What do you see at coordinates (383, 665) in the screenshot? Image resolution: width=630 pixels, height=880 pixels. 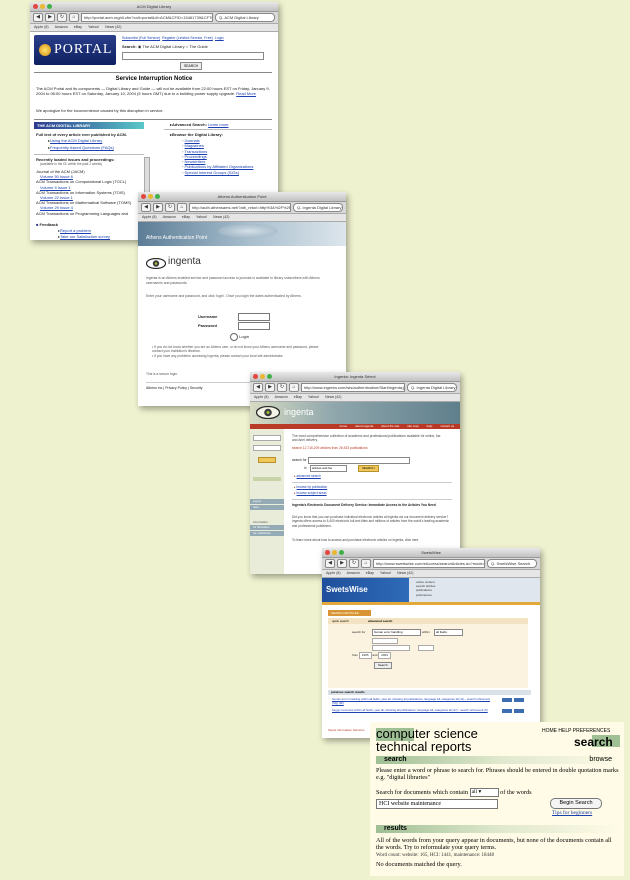 I see `swets-search-button: Search` at bounding box center [383, 665].